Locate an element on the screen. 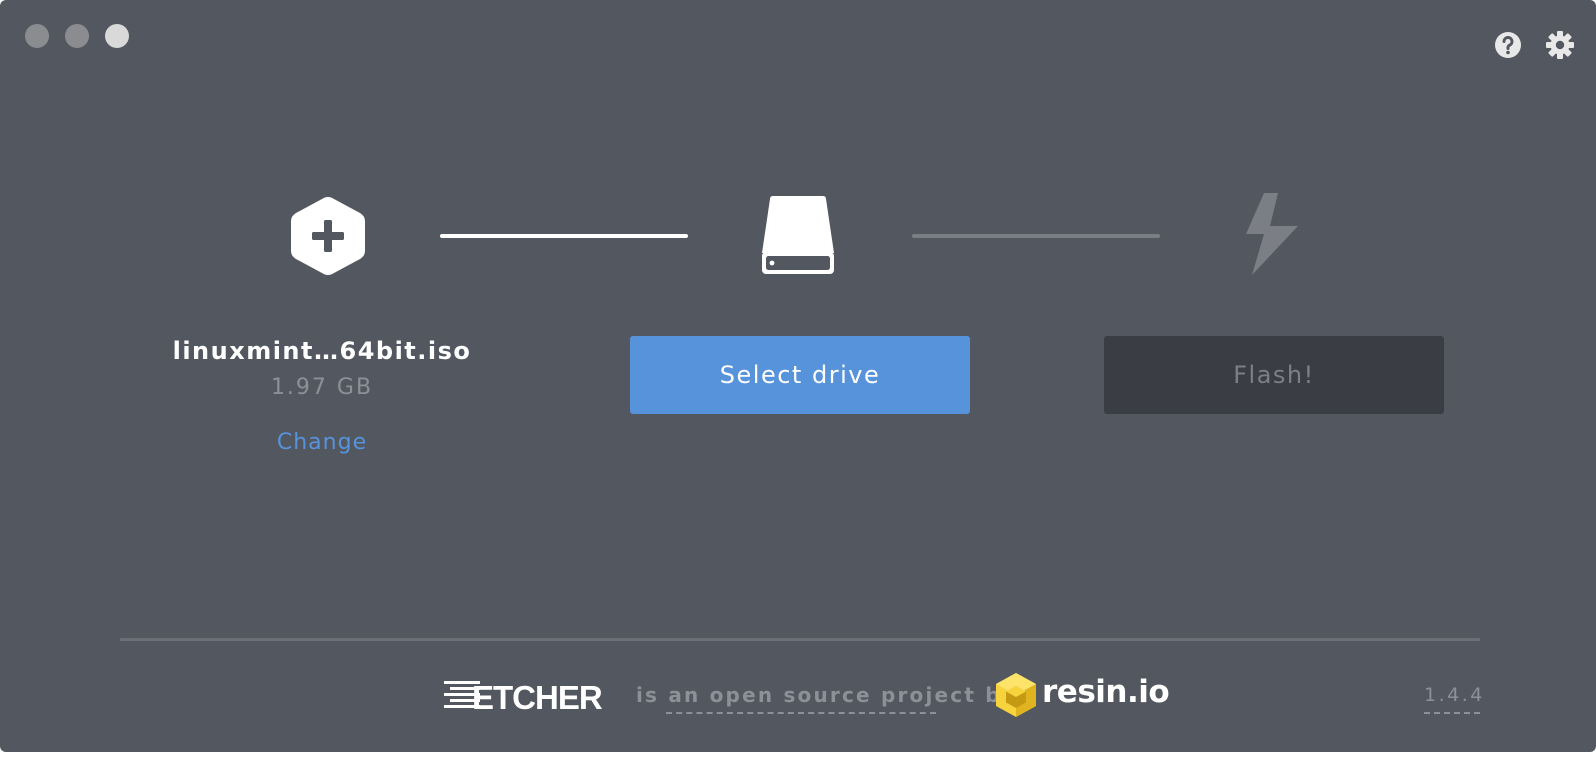 This screenshot has width=1596, height=760. footer-tagline: is an open source project by is located at coordinates (827, 695).